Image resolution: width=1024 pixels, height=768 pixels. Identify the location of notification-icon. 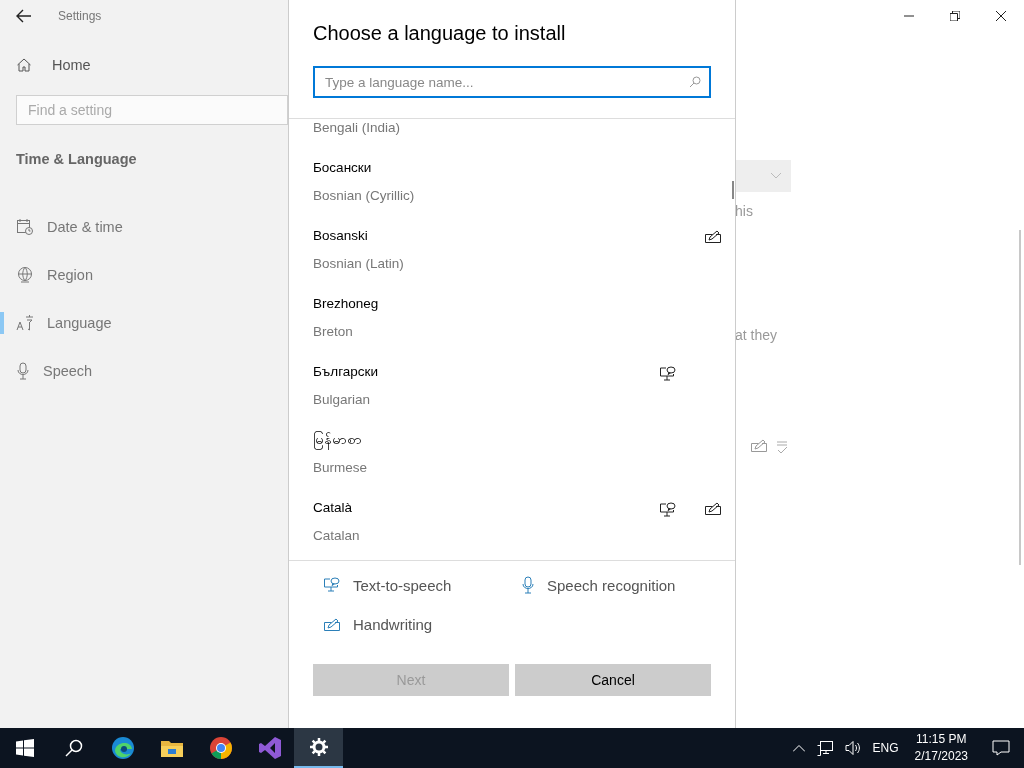
(1001, 748).